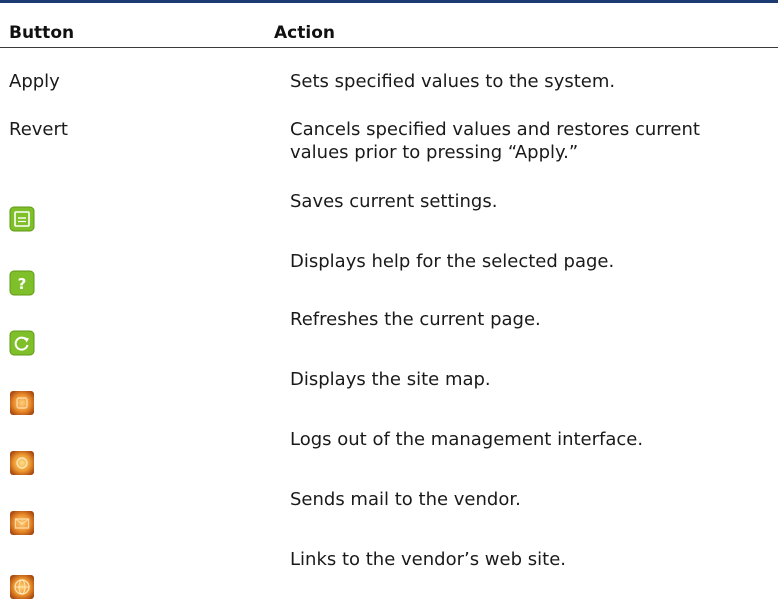  Describe the element at coordinates (22, 343) in the screenshot. I see `refresh-icon` at that location.